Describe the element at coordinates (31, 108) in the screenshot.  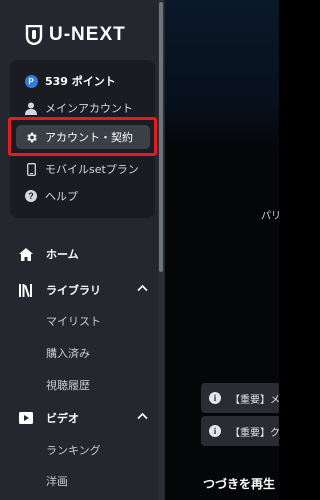
I see `user-icon` at that location.